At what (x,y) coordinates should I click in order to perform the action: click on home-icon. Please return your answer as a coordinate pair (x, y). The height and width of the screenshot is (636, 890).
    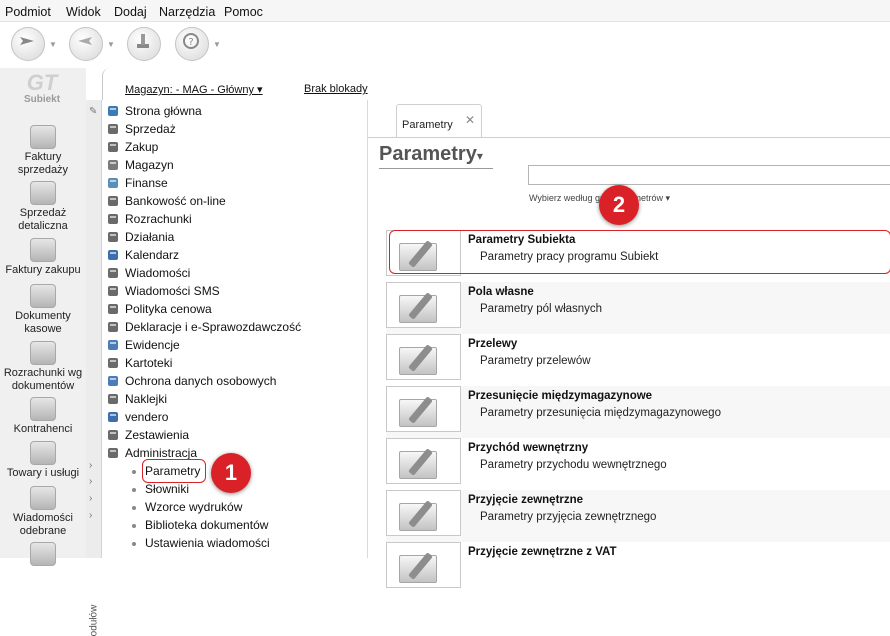
    Looking at the image, I should click on (113, 111).